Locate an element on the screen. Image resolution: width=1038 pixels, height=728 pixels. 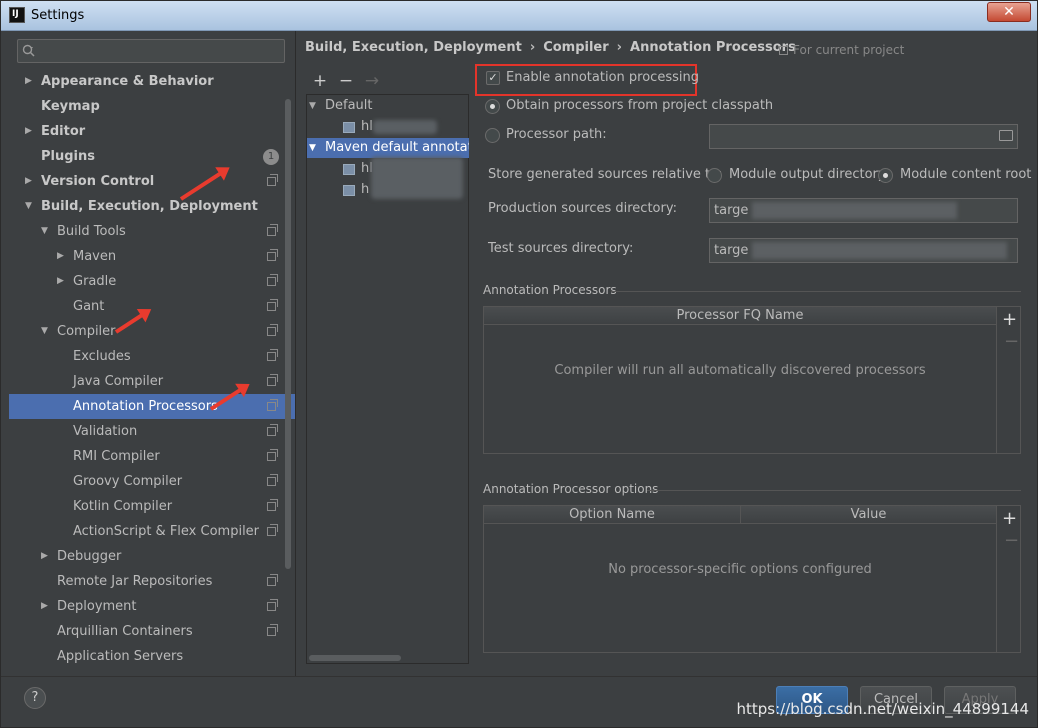
sidebar-item-label: Version Control is located at coordinates (98, 181).